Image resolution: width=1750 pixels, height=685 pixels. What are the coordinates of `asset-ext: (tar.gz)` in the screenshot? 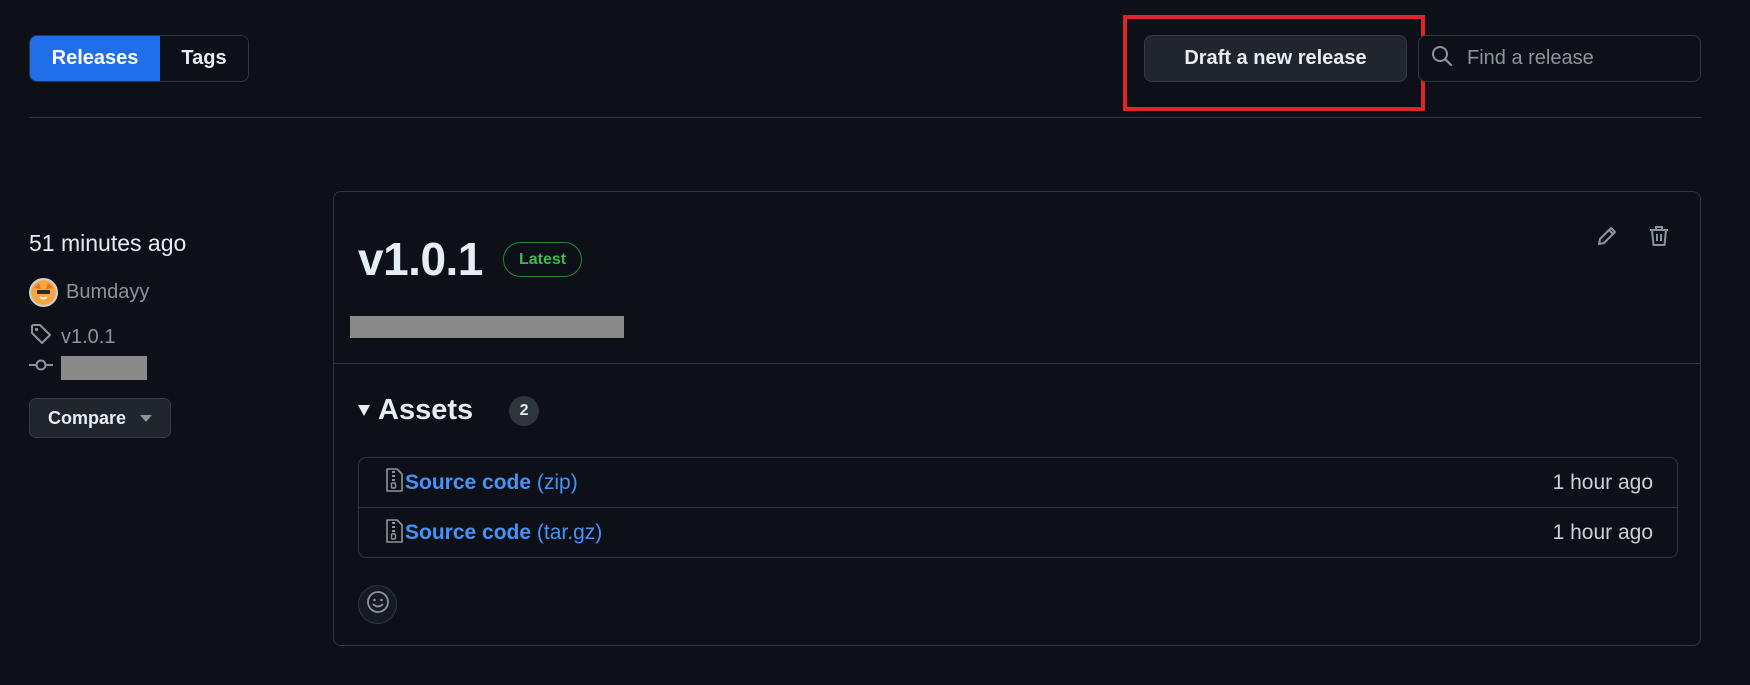 It's located at (569, 532).